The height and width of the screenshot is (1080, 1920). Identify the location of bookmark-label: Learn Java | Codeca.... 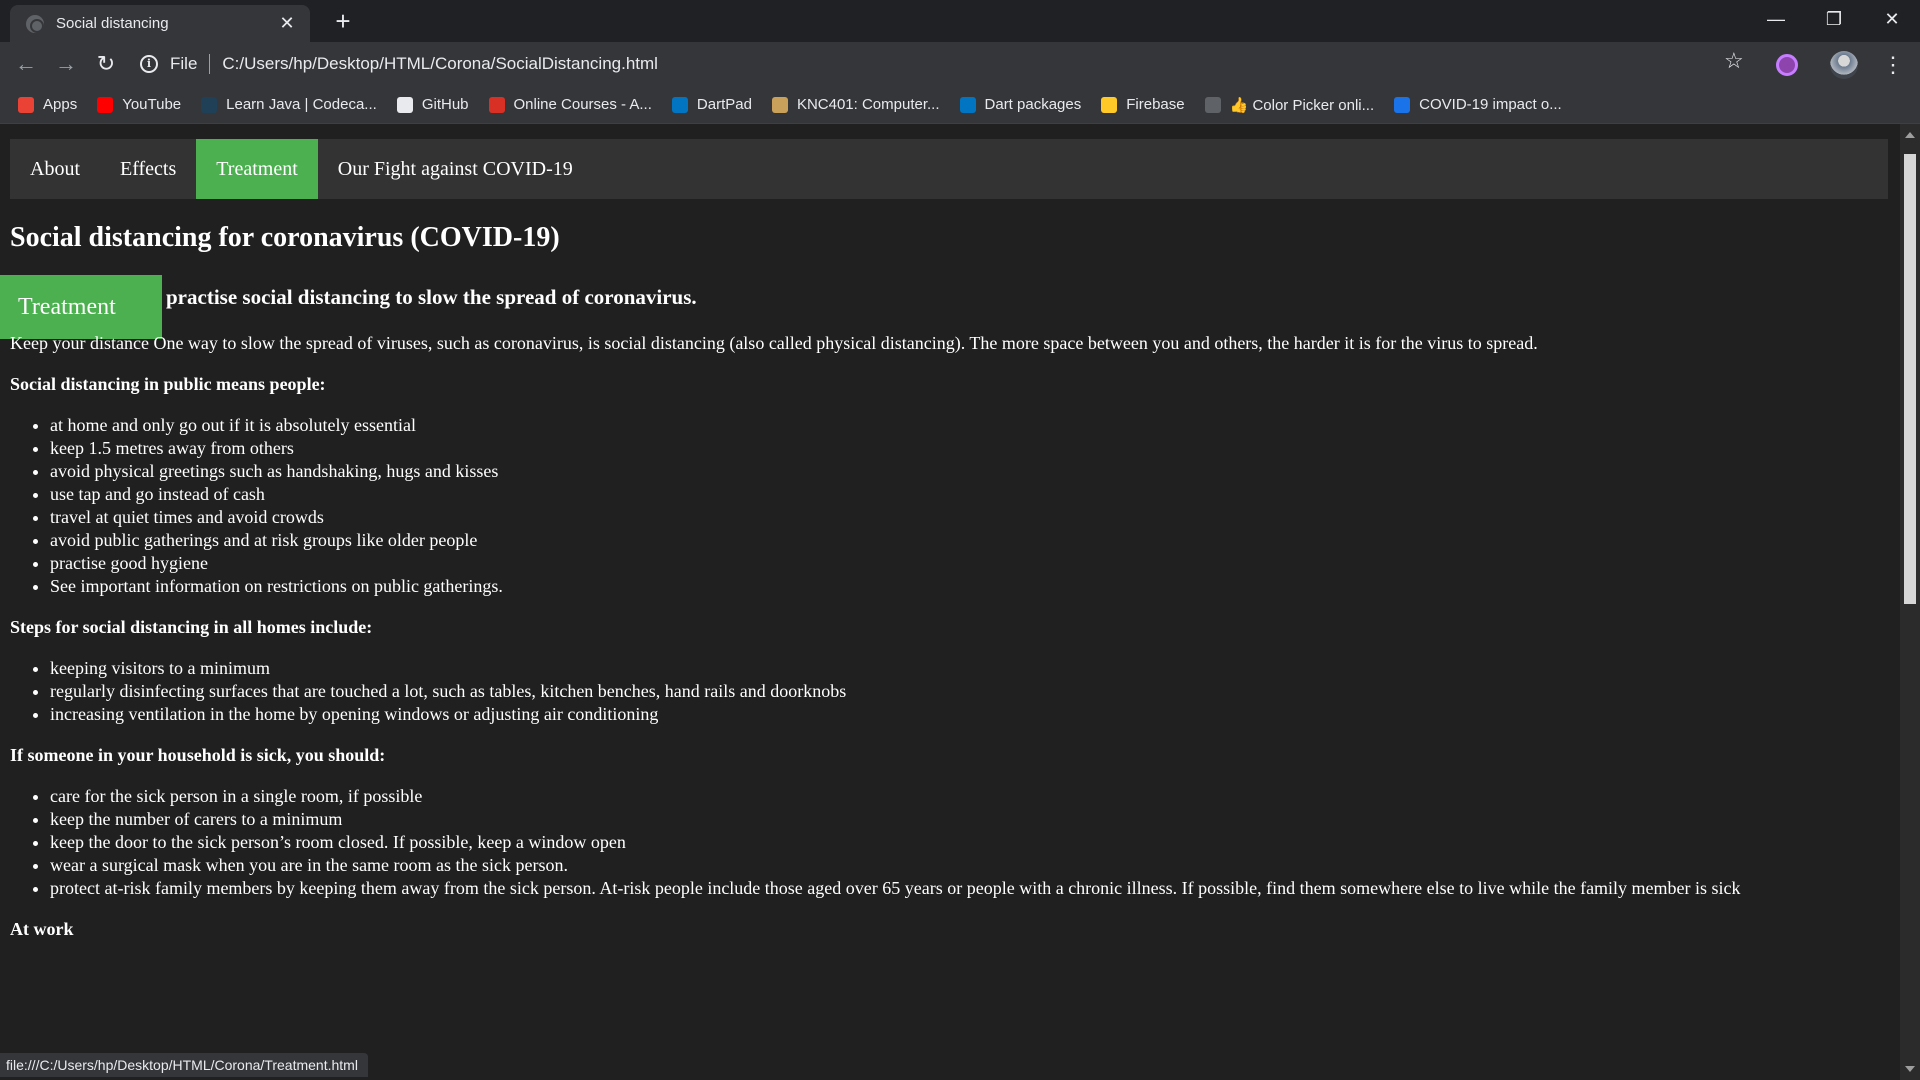
(301, 104).